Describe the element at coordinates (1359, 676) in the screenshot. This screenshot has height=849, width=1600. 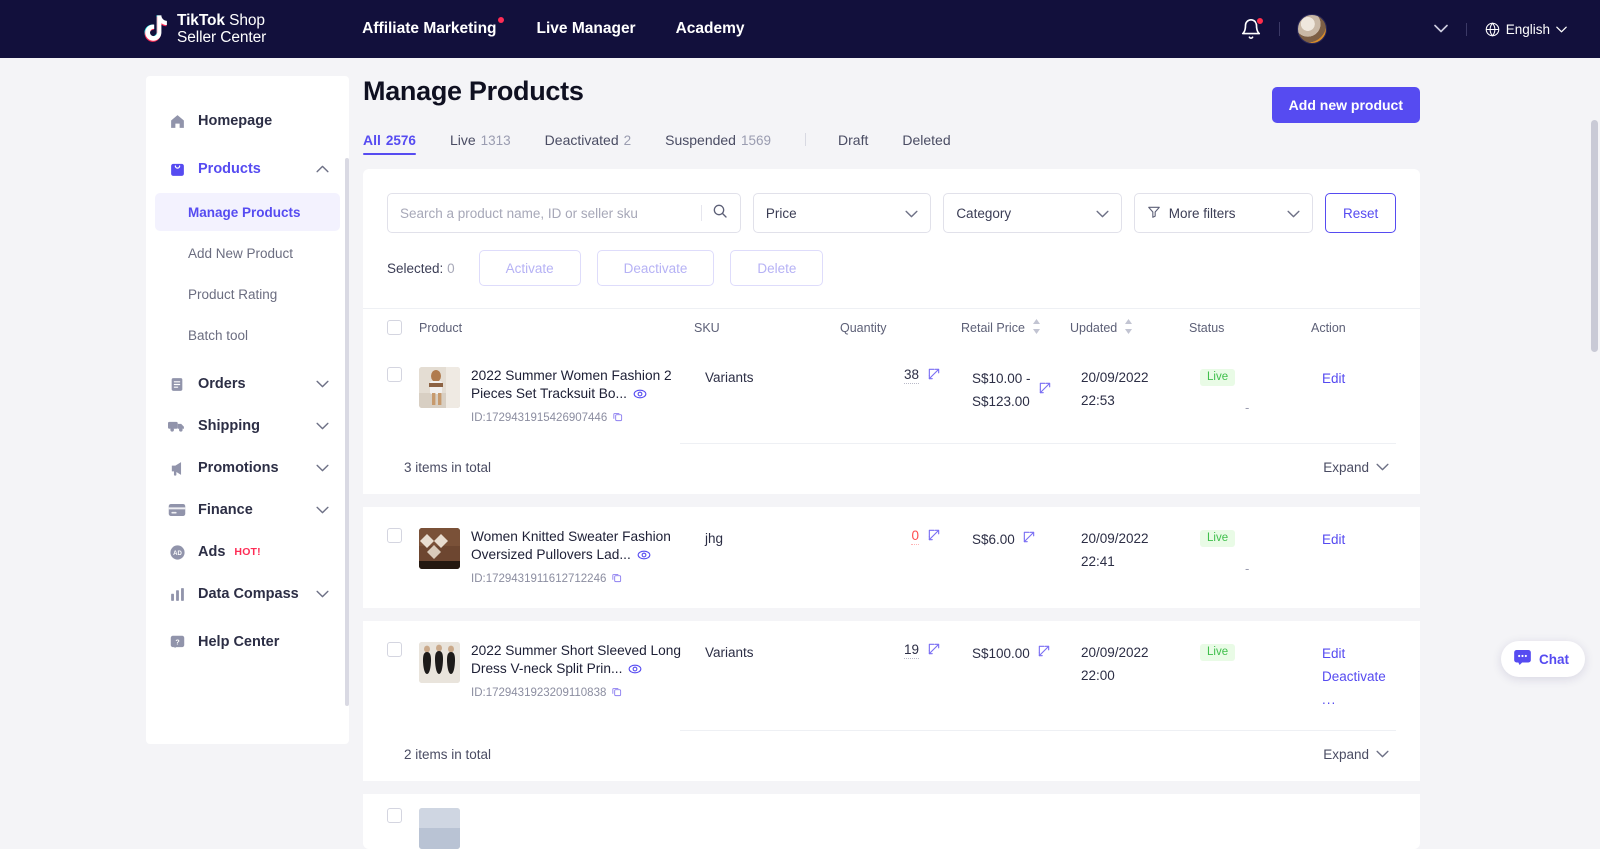
I see `deactivate-link: Deactivate` at that location.